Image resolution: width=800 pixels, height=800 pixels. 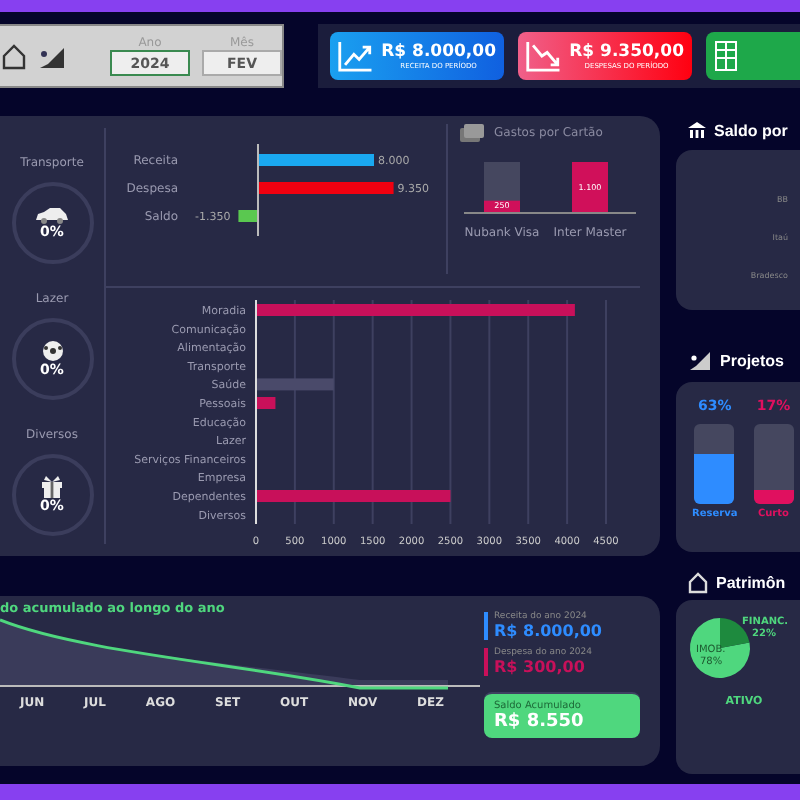 I want to click on trend-down-icon, so click(x=544, y=56).